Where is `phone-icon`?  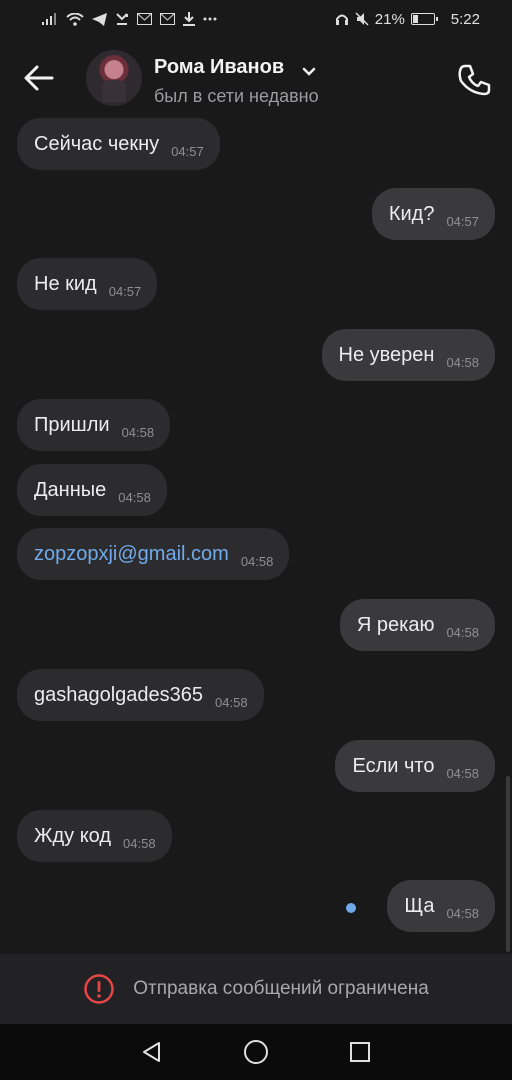
phone-icon is located at coordinates (474, 80).